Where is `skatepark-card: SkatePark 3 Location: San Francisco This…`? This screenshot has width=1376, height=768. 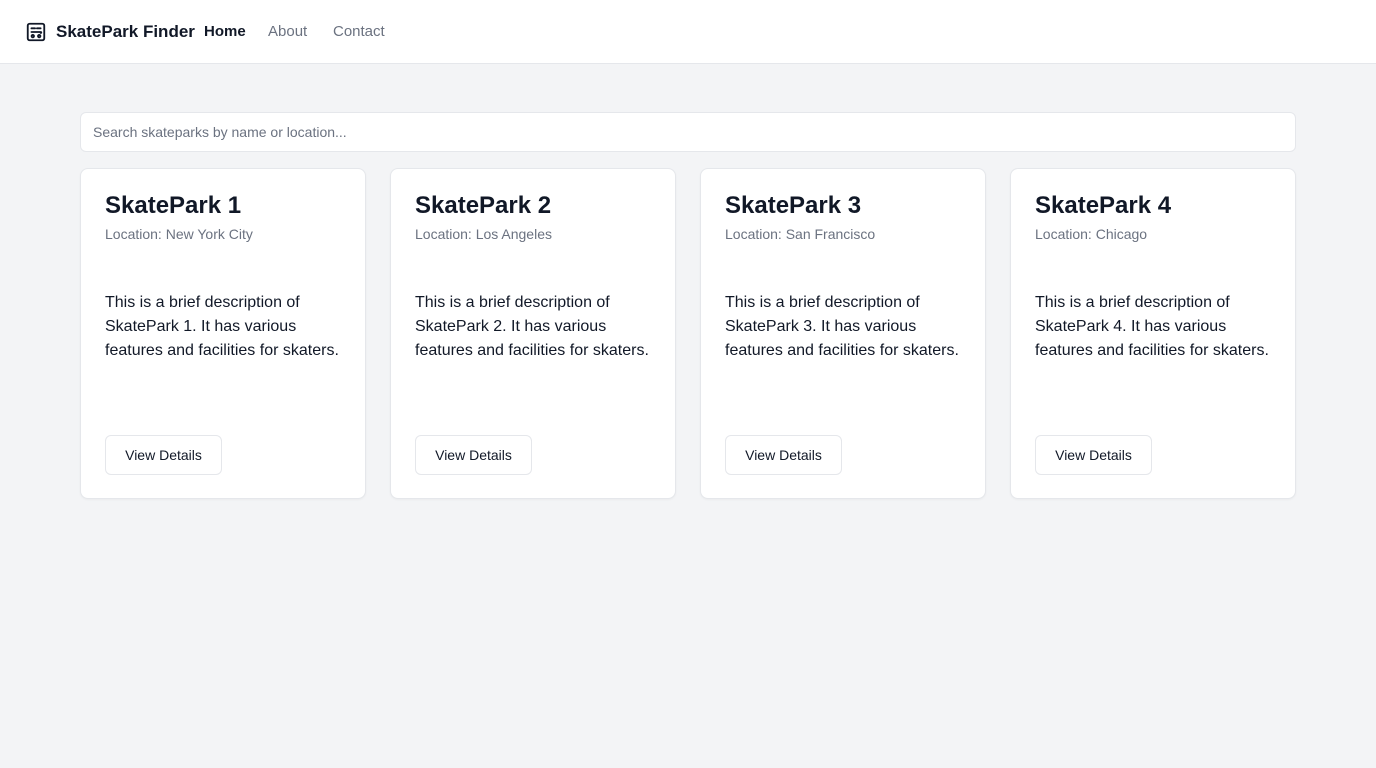
skatepark-card: SkatePark 3 Location: San Francisco This… is located at coordinates (843, 333).